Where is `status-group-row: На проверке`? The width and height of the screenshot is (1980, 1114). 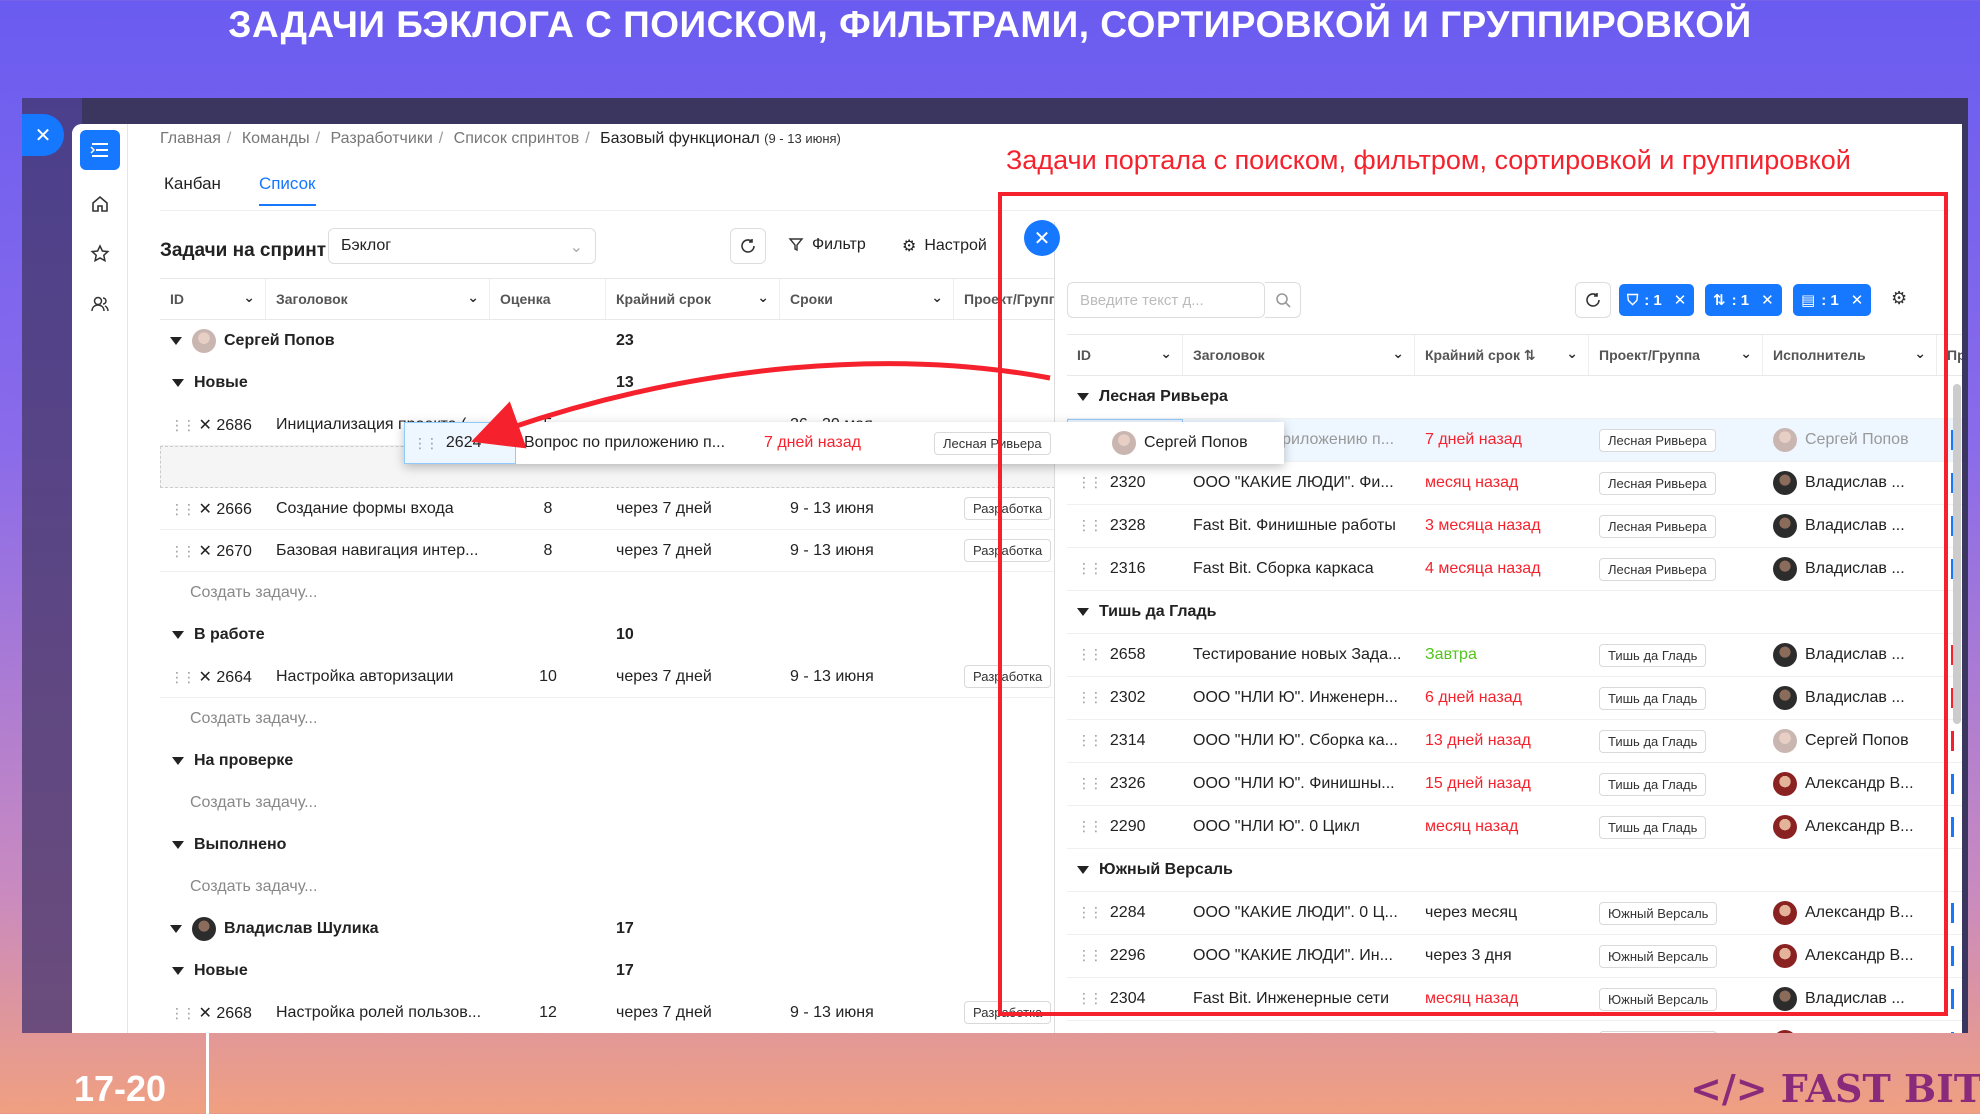
status-group-row: На проверке is located at coordinates (610, 761).